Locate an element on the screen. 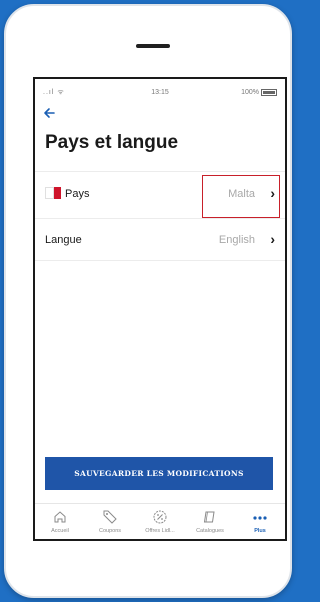 Image resolution: width=320 pixels, height=602 pixels. tab-plus: Plus is located at coordinates (260, 521).